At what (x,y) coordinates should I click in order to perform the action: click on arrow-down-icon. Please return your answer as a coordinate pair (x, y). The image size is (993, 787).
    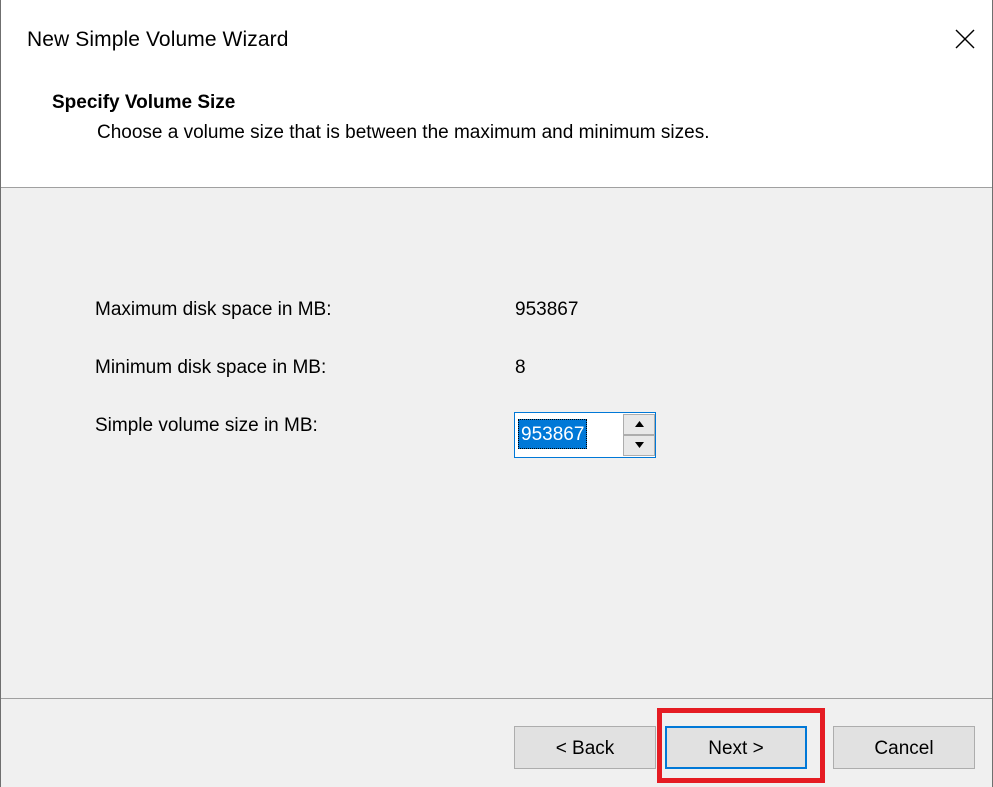
    Looking at the image, I should click on (639, 445).